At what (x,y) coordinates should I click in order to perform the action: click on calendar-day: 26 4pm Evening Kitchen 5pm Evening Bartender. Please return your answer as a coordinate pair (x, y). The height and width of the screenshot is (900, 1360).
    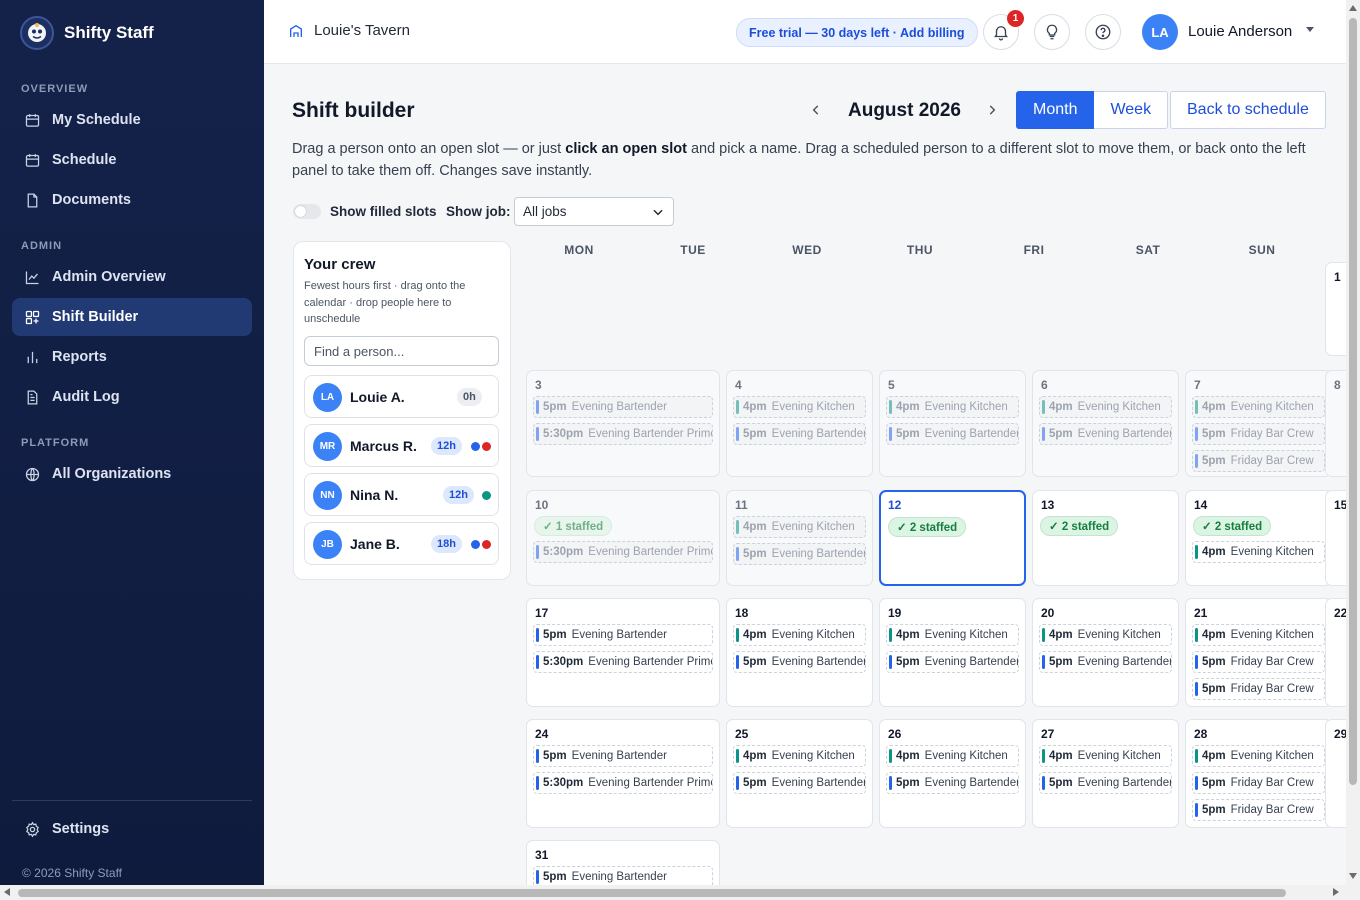
    Looking at the image, I should click on (952, 773).